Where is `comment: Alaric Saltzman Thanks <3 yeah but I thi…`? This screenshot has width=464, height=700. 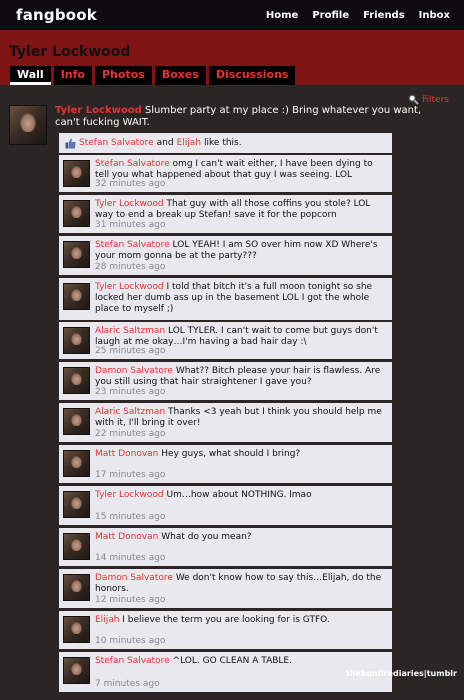
comment: Alaric Saltzman Thanks <3 yeah but I thi… is located at coordinates (225, 422).